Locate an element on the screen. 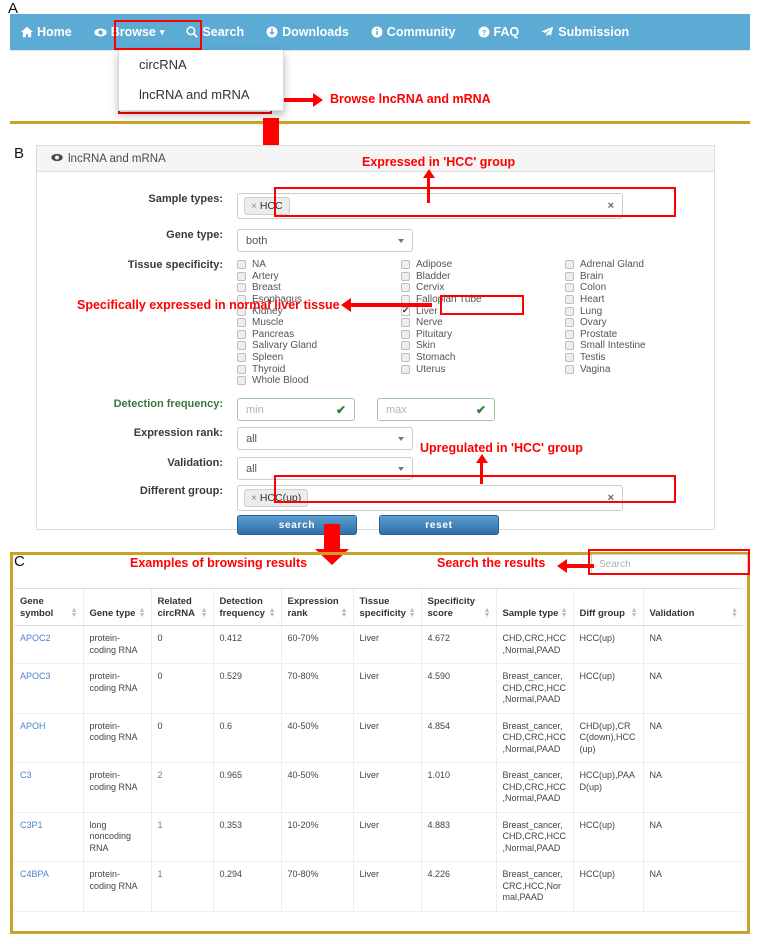 The image size is (760, 944). nav-item-browse: Browse ▾ is located at coordinates (129, 32).